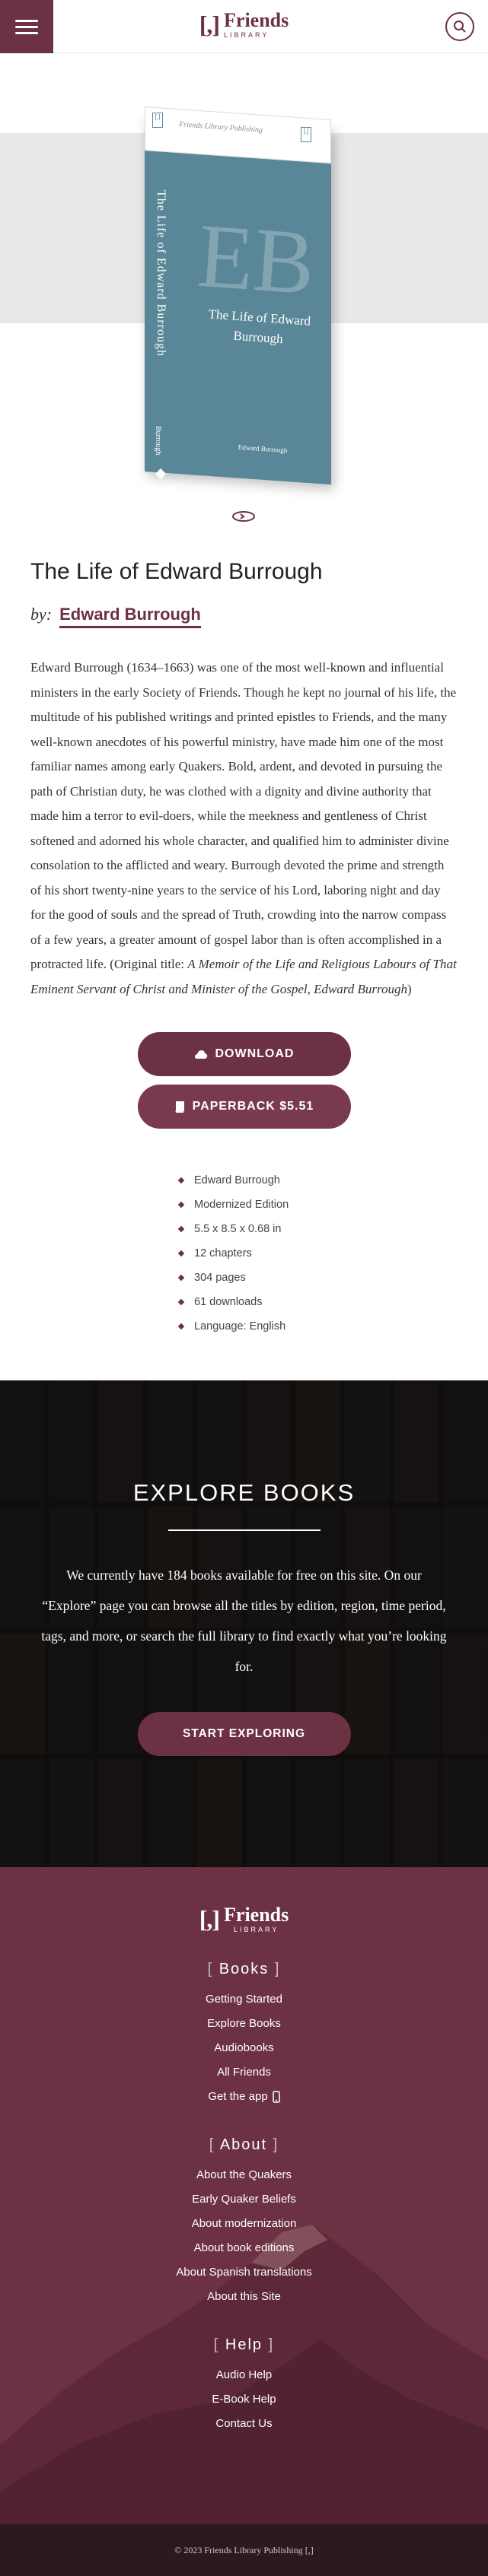 The height and width of the screenshot is (2576, 488). Describe the element at coordinates (244, 1969) in the screenshot. I see `footer-books-heading: [ Books ]` at that location.